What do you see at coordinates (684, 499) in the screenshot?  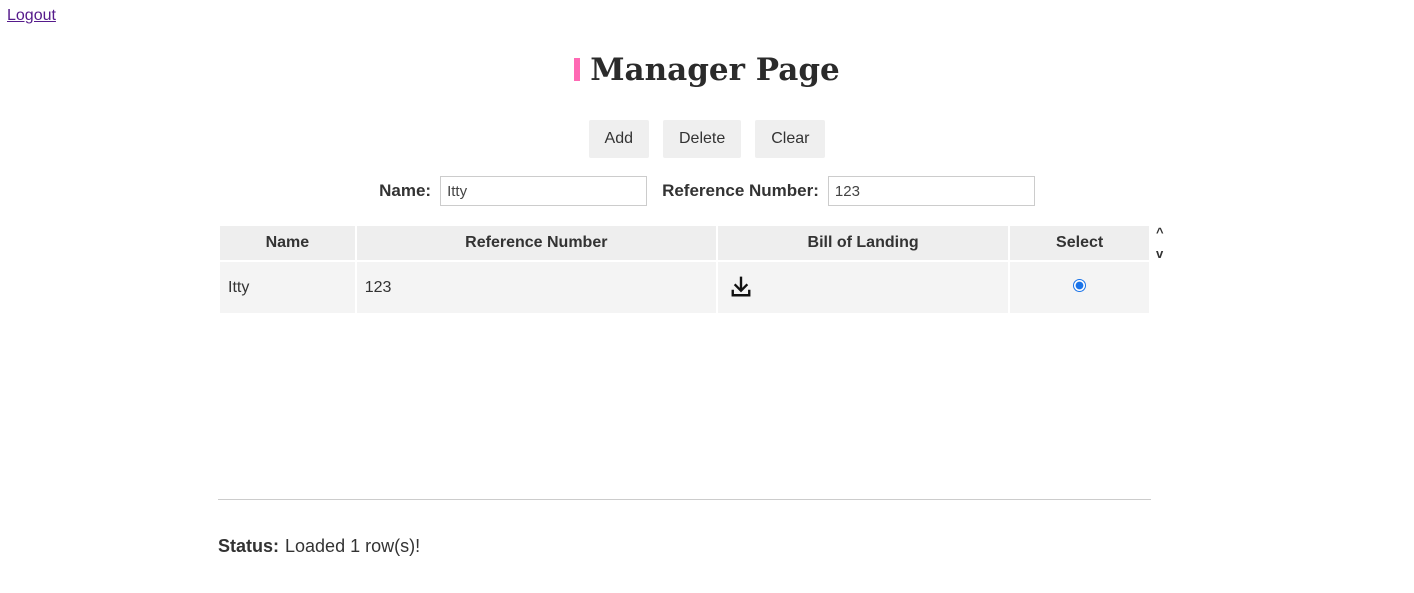 I see `divider` at bounding box center [684, 499].